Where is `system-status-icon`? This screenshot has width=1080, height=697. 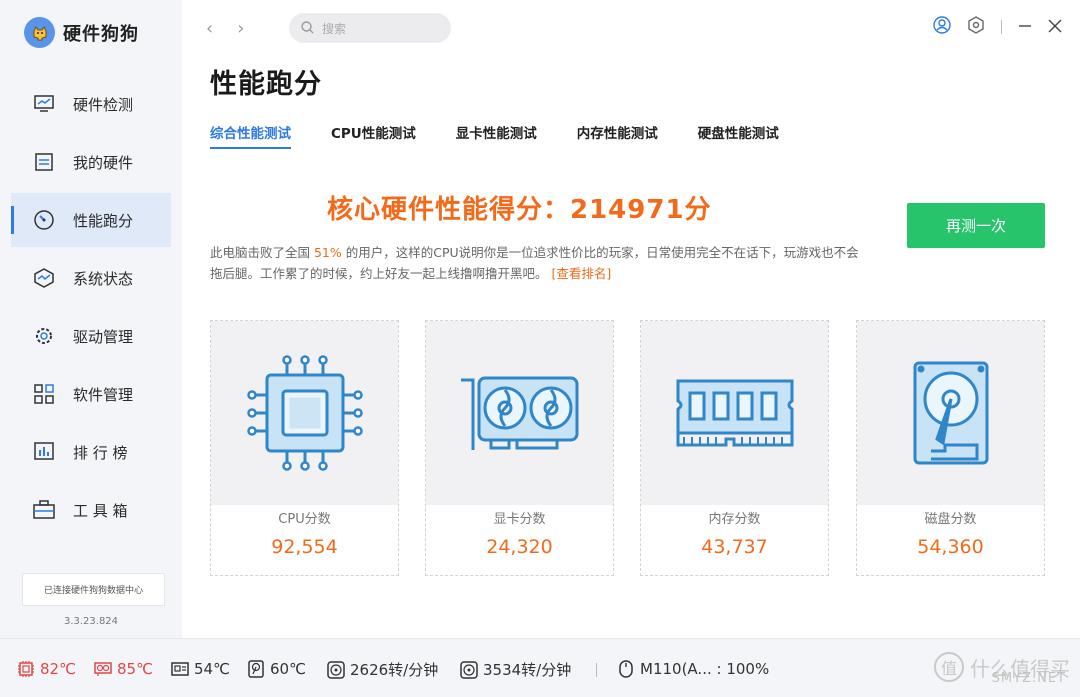 system-status-icon is located at coordinates (44, 278).